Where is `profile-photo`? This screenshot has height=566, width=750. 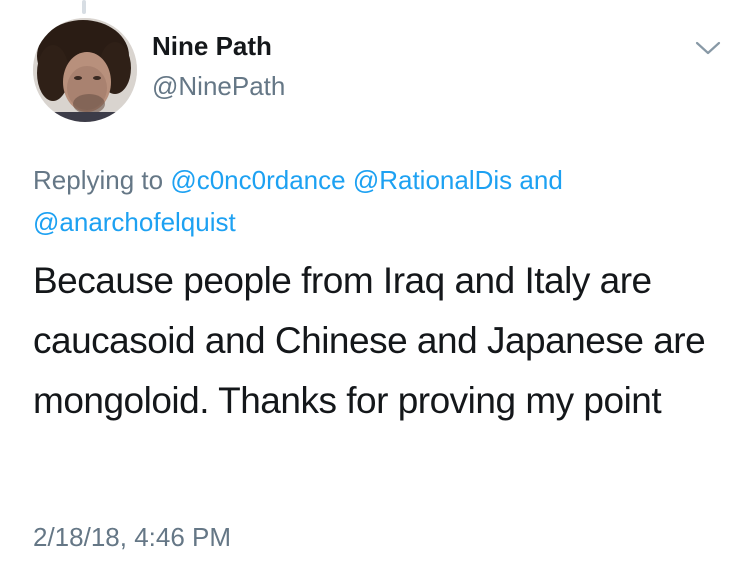
profile-photo is located at coordinates (85, 70).